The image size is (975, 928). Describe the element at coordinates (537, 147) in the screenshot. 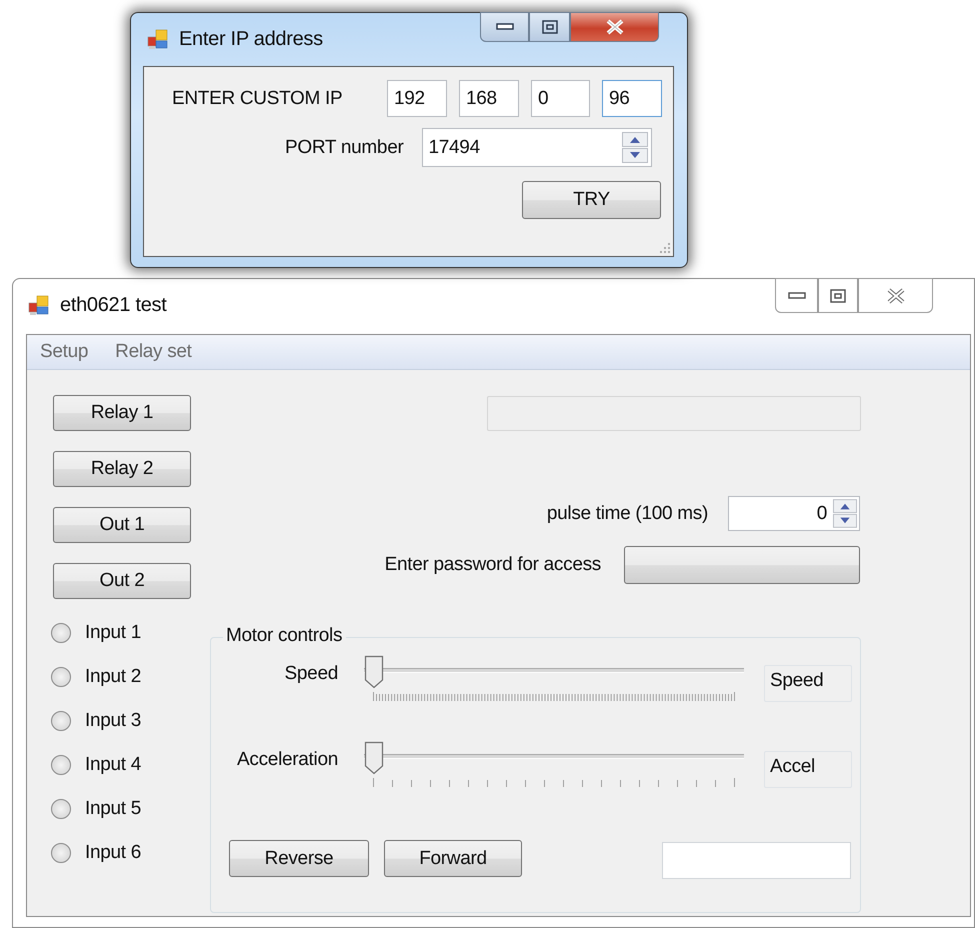

I see `port-field: 17494` at that location.